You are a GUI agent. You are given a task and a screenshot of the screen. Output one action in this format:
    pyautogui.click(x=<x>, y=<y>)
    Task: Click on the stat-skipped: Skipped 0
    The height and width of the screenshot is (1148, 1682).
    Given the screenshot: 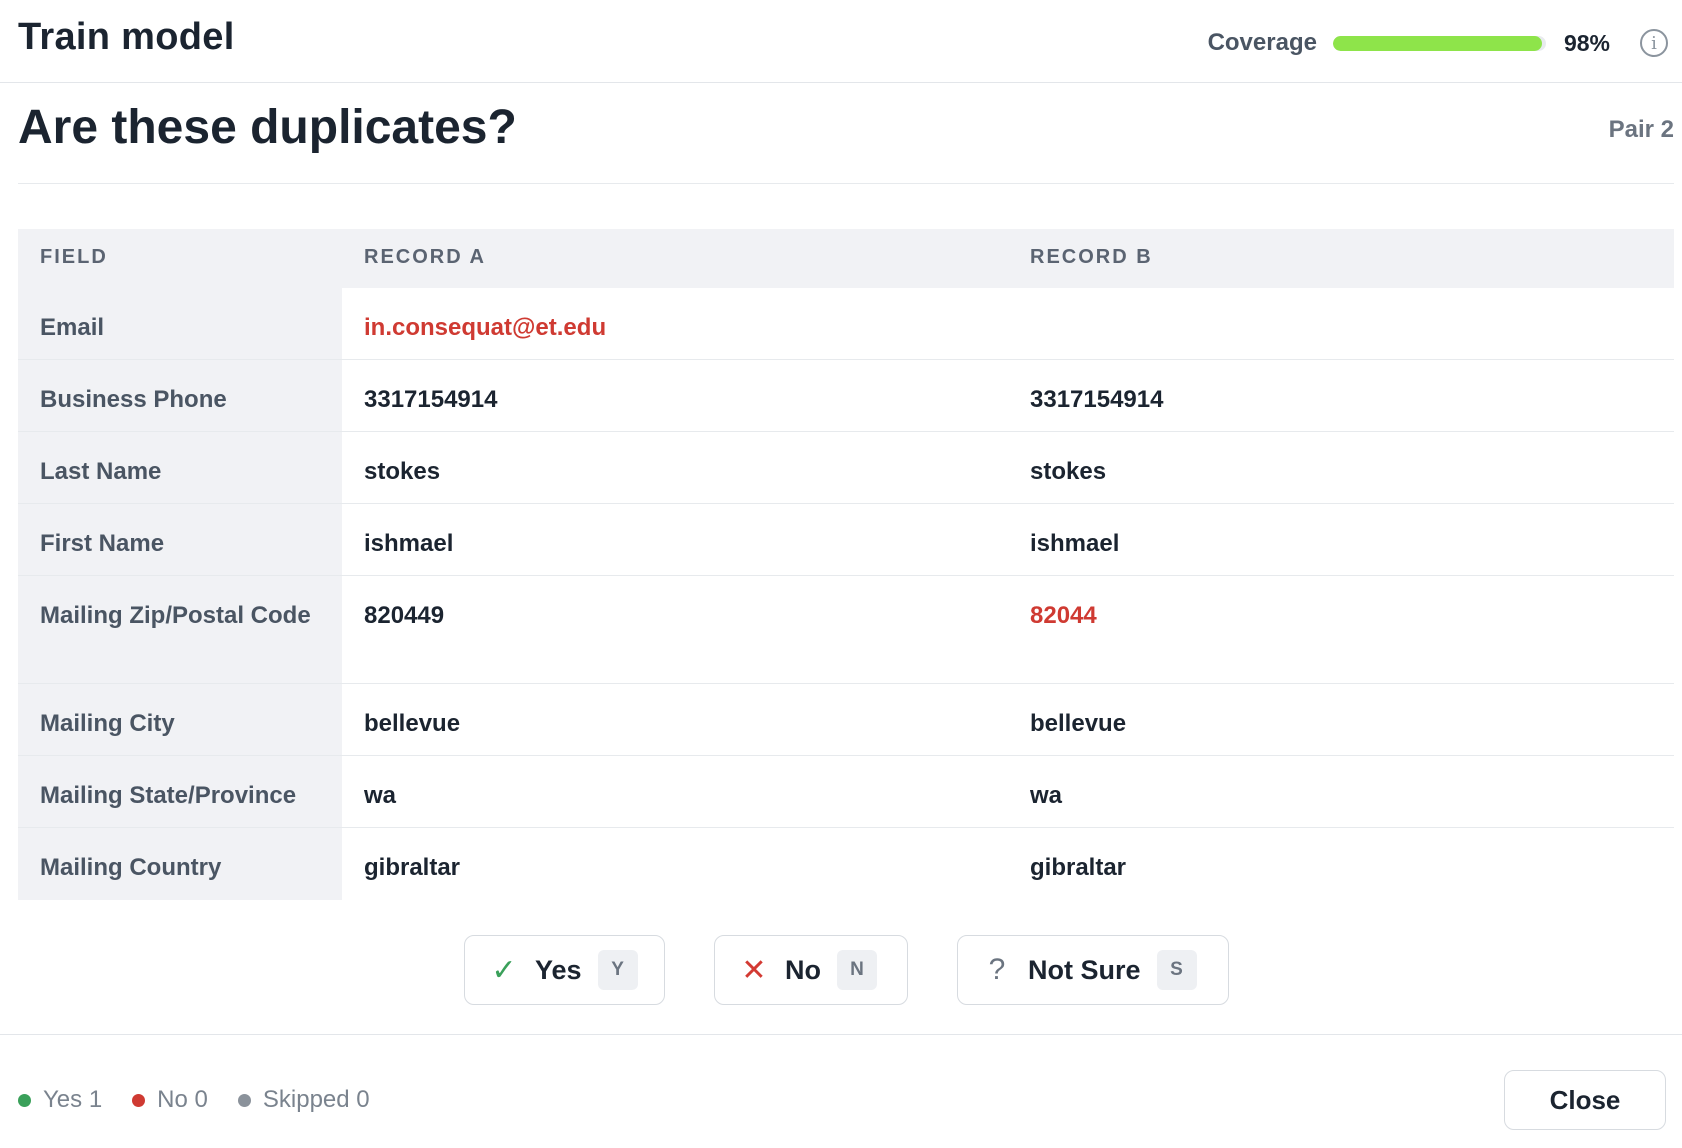 What is the action you would take?
    pyautogui.click(x=303, y=1100)
    